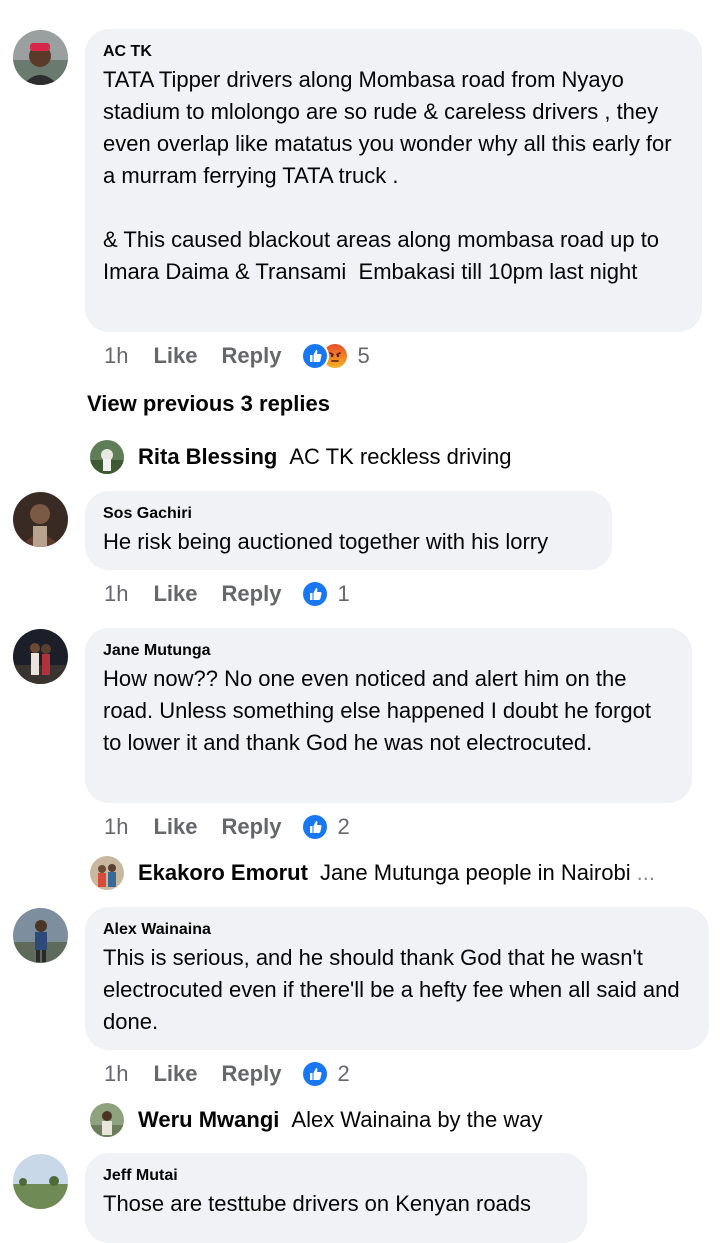 The height and width of the screenshot is (1243, 720). I want to click on reply-author: Ekakoro Emorut, so click(223, 873).